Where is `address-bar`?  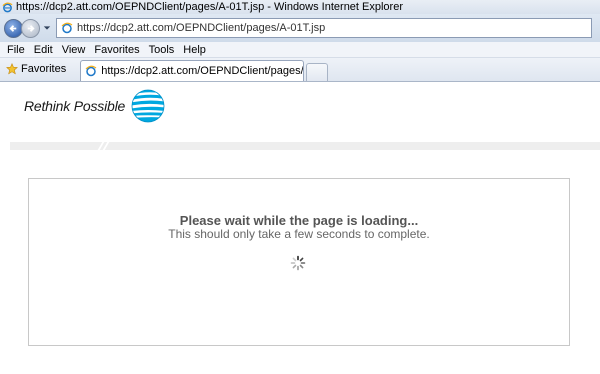
address-bar is located at coordinates (324, 28).